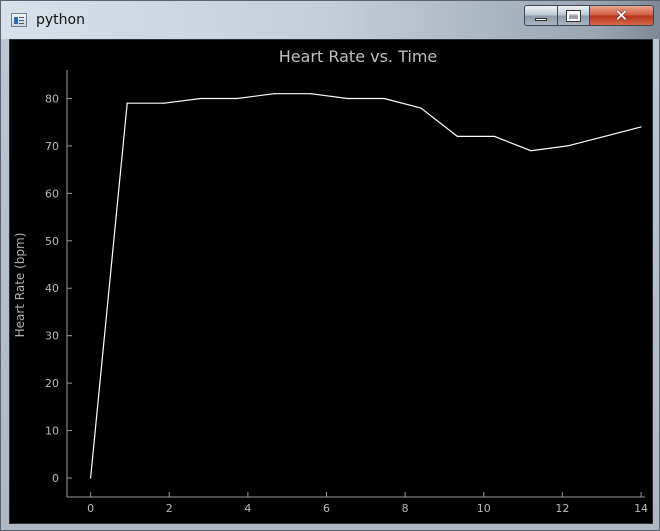 This screenshot has width=660, height=531. Describe the element at coordinates (52, 241) in the screenshot. I see `y-tick-label: 50` at that location.